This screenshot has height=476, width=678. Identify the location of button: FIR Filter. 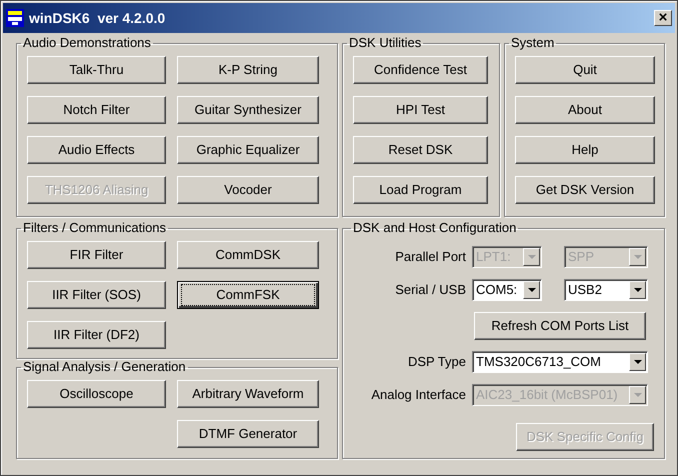
(96, 255).